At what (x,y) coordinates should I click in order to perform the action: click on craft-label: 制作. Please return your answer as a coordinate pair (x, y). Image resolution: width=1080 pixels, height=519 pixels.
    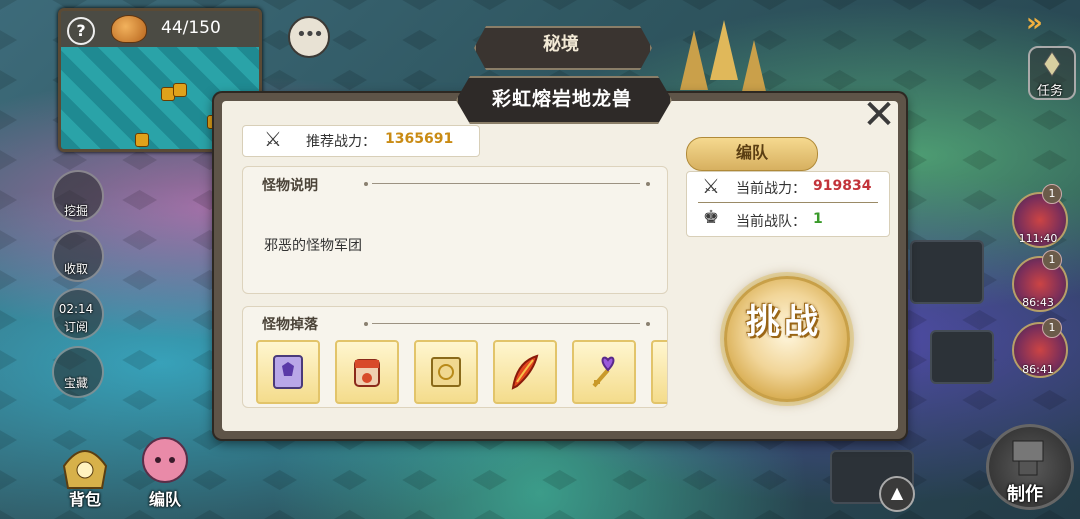
    Looking at the image, I should click on (1025, 494).